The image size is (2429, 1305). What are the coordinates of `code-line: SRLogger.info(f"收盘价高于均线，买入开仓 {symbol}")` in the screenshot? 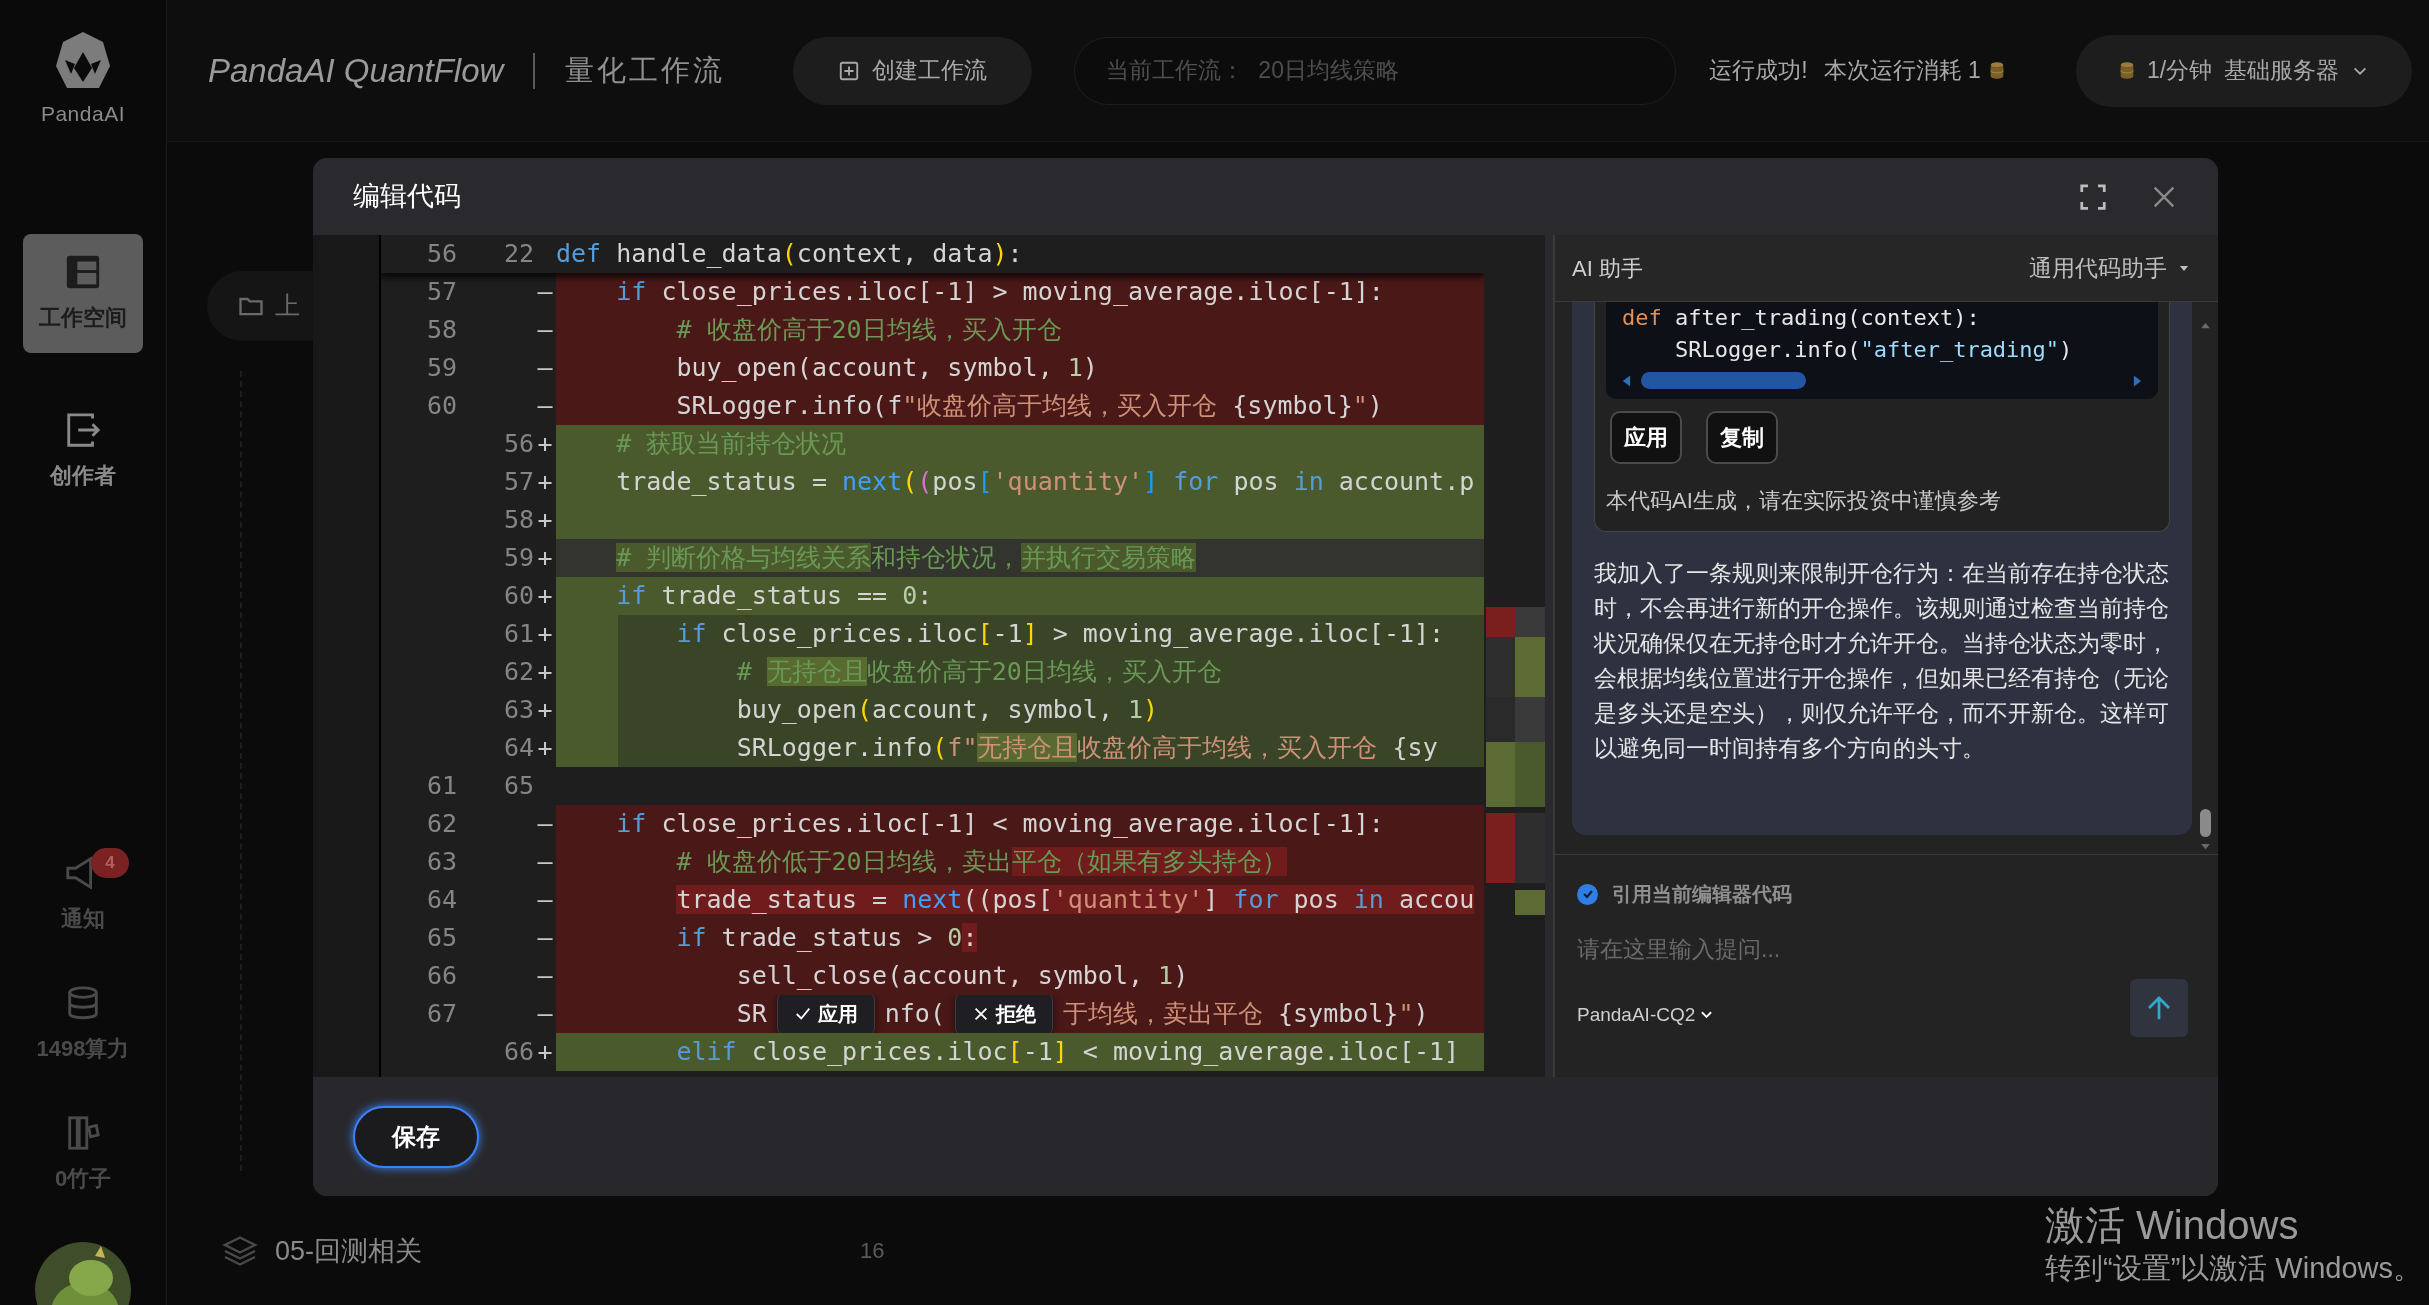 It's located at (1029, 406).